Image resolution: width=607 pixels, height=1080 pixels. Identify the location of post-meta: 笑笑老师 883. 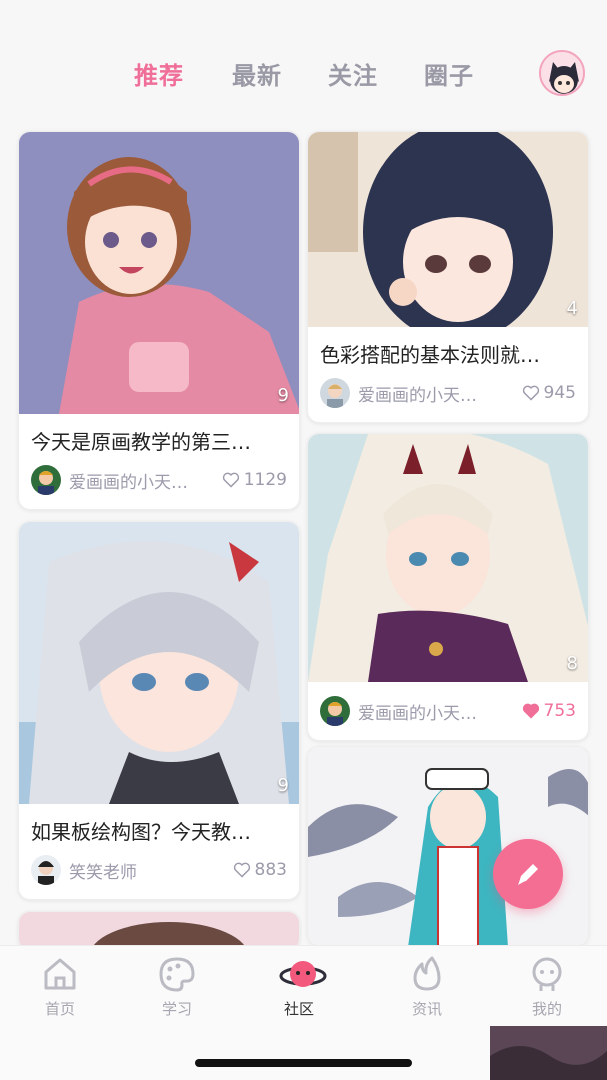
(159, 872).